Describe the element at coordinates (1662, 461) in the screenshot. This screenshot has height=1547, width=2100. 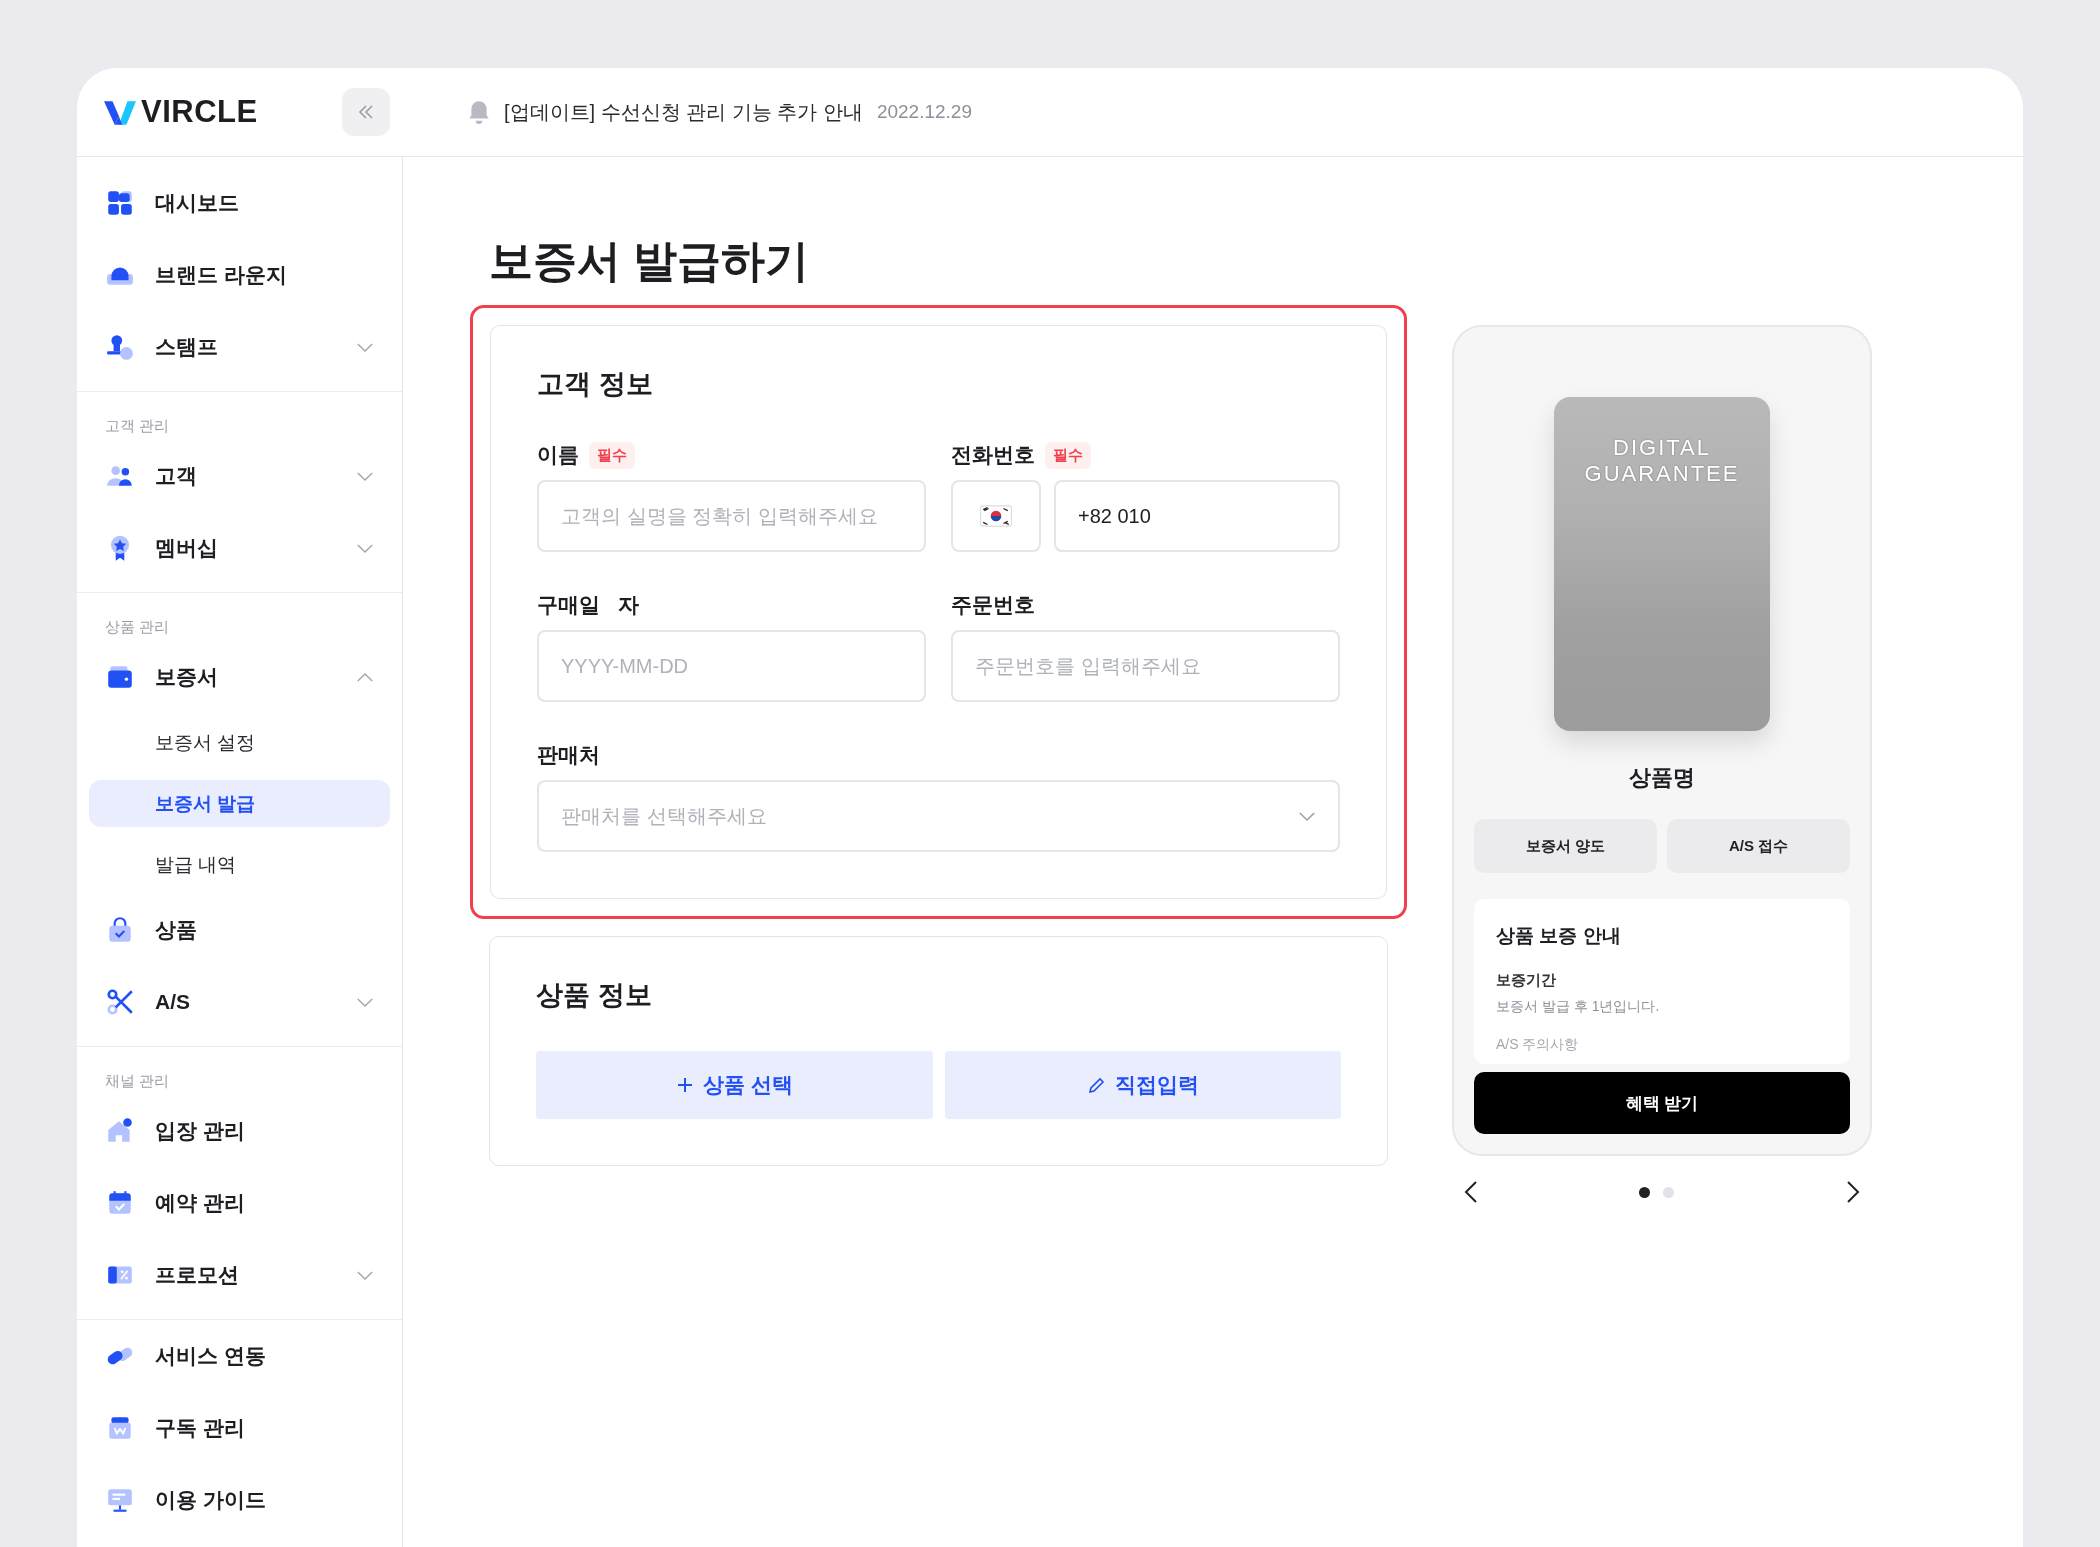
I see `card-text: DIGITAL GUARANTEE` at that location.